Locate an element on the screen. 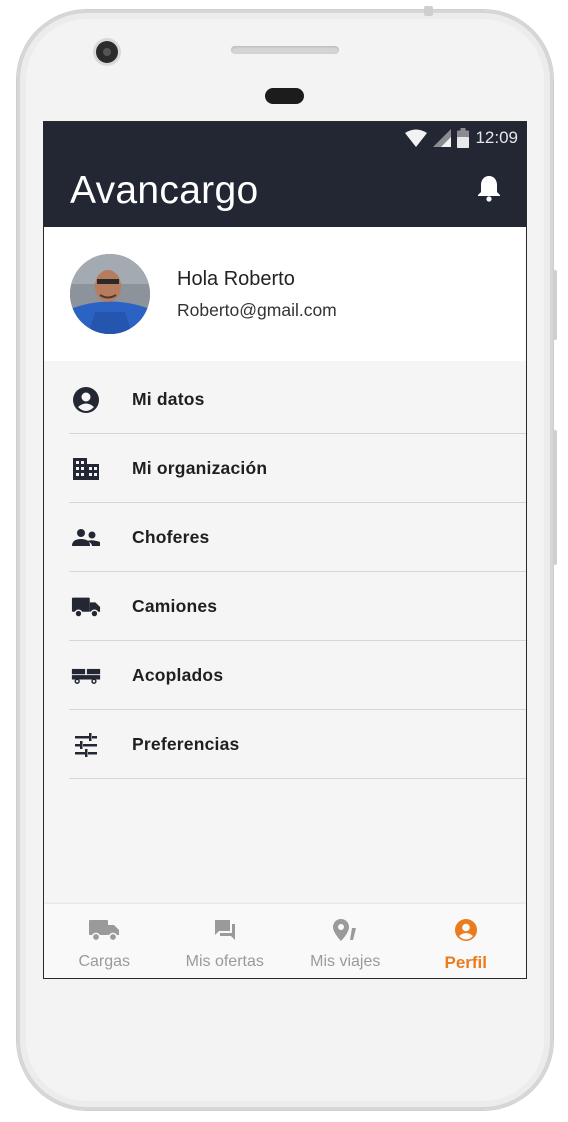 Image resolution: width=568 pixels, height=1122 pixels. chat-icon is located at coordinates (225, 932).